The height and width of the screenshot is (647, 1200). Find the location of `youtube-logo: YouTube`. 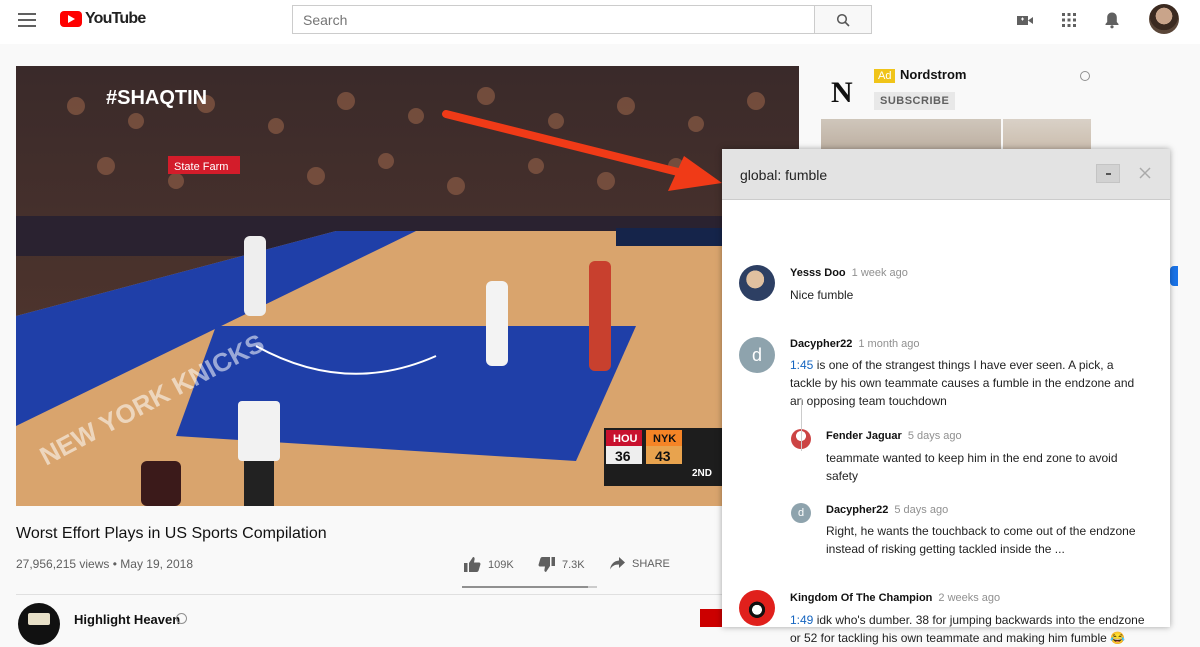

youtube-logo: YouTube is located at coordinates (103, 19).